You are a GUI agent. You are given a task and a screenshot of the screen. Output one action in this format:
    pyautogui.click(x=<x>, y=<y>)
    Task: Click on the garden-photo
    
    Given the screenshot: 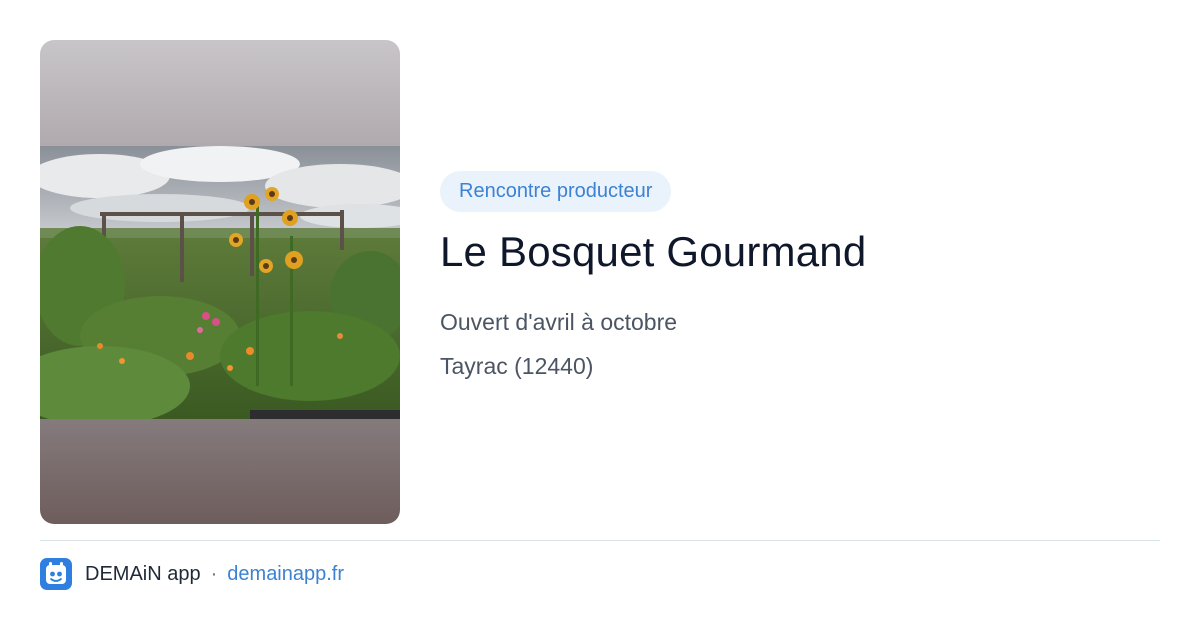 What is the action you would take?
    pyautogui.click(x=220, y=282)
    